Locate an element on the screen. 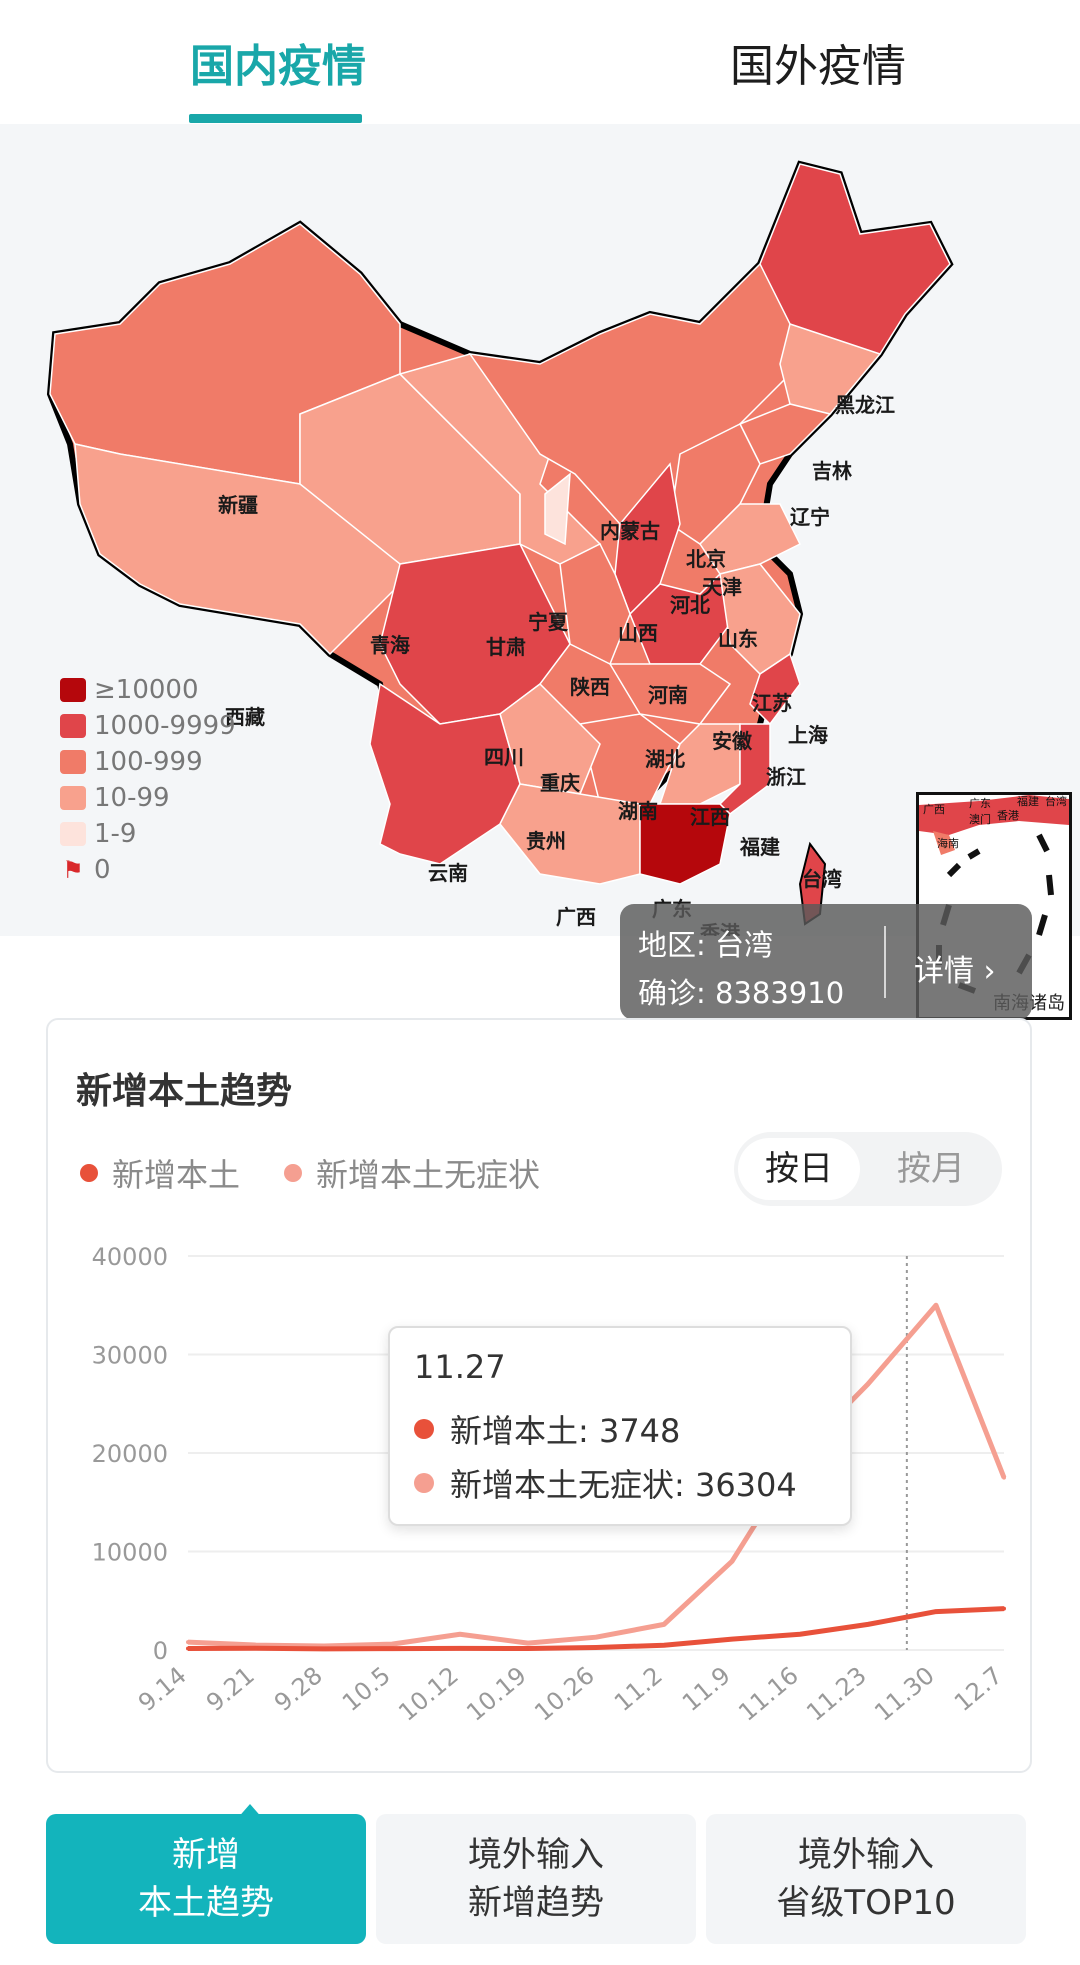  series-local-line is located at coordinates (596, 1629).